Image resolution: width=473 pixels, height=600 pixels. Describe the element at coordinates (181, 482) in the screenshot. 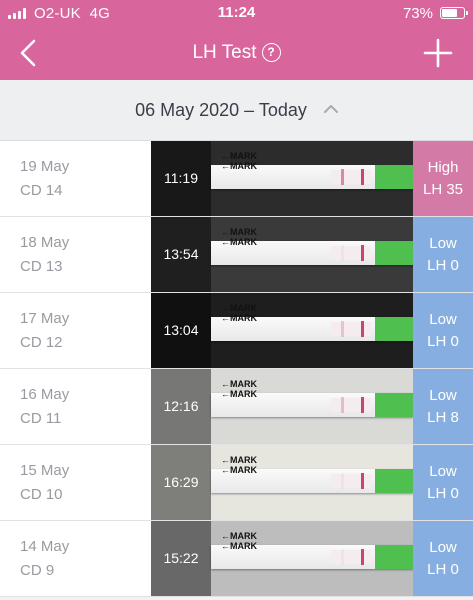

I see `test-time: 16:29` at that location.